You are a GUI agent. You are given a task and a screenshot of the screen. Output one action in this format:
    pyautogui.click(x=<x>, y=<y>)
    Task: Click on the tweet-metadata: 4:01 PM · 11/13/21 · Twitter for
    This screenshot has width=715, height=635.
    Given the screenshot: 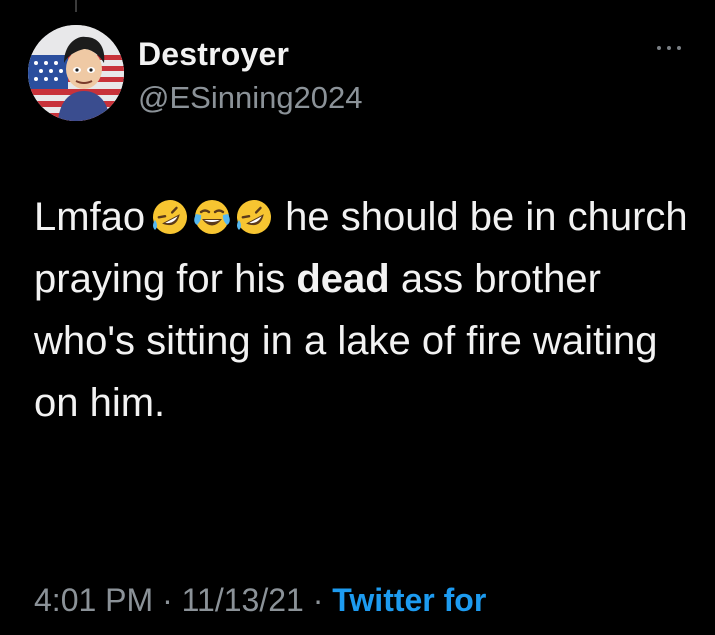 What is the action you would take?
    pyautogui.click(x=260, y=600)
    